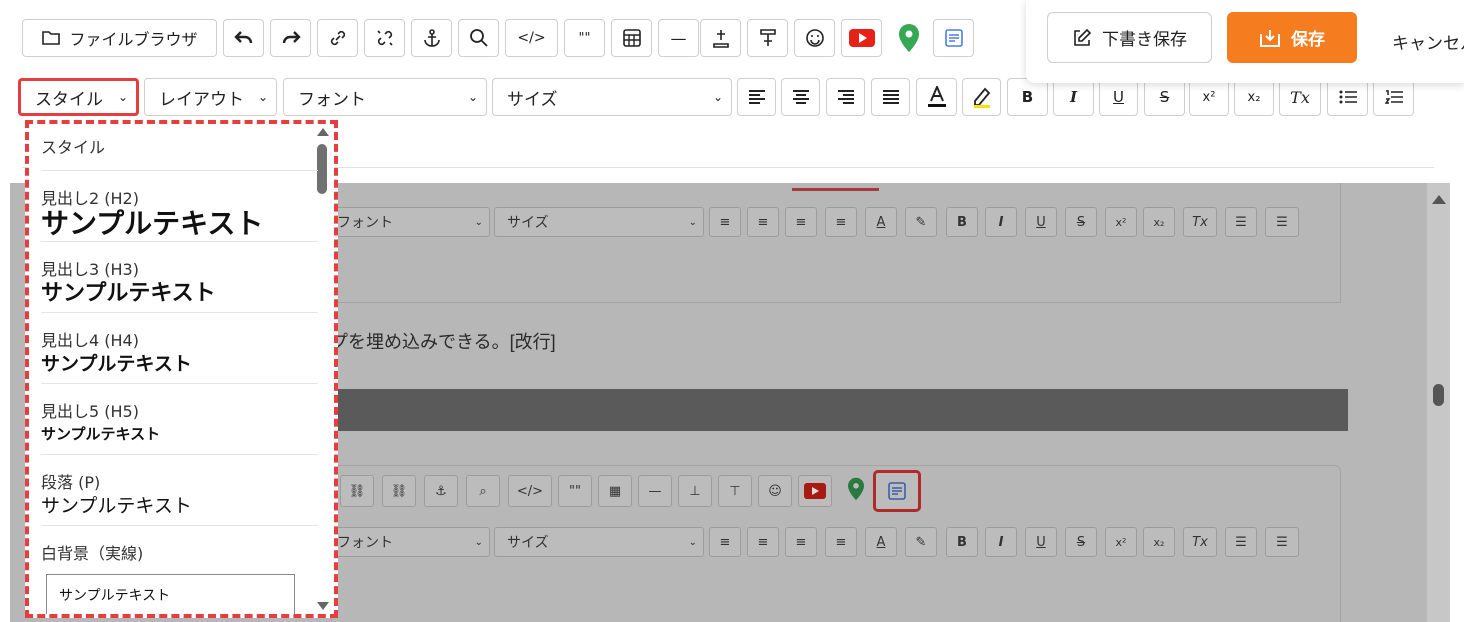 Image resolution: width=1464 pixels, height=622 pixels. Describe the element at coordinates (528, 223) in the screenshot. I see `bg-size-label: サイズ` at that location.